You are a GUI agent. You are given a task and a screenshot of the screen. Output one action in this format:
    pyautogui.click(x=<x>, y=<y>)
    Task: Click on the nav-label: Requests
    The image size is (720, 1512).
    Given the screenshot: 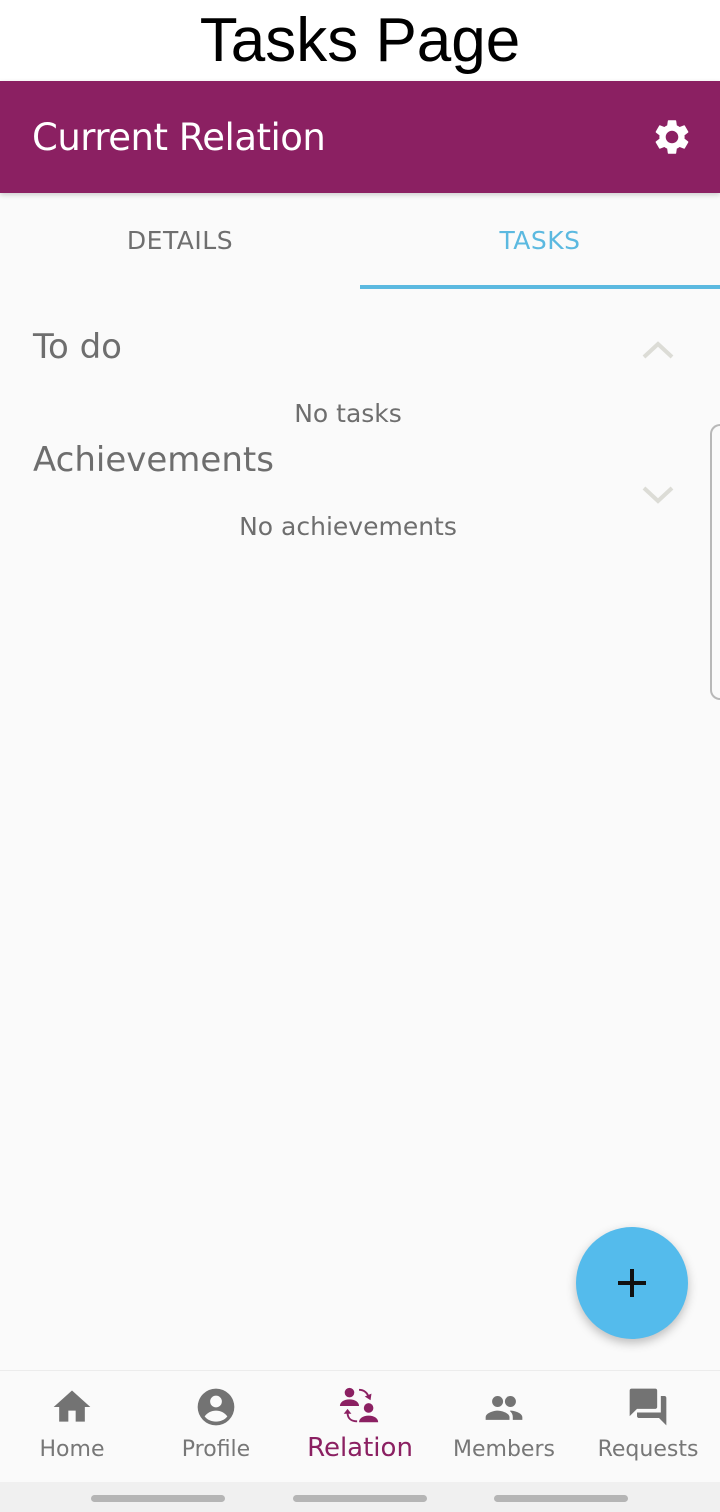 What is the action you would take?
    pyautogui.click(x=648, y=1449)
    